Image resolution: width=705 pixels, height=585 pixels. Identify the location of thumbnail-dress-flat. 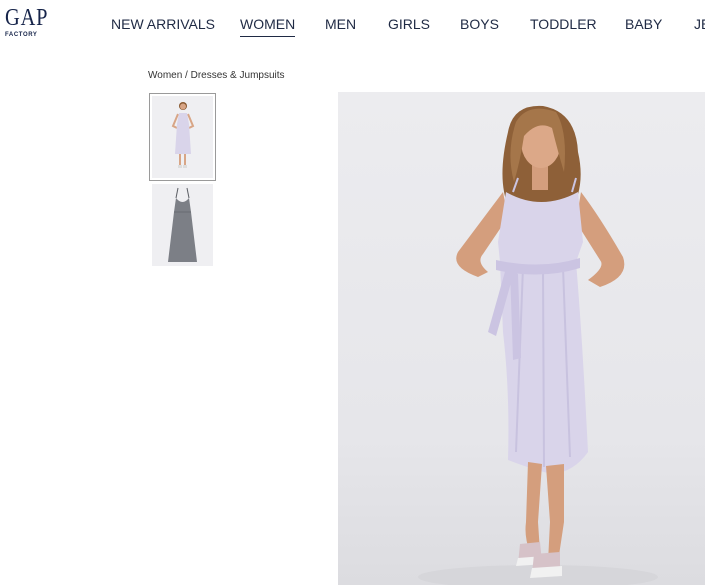
(182, 225).